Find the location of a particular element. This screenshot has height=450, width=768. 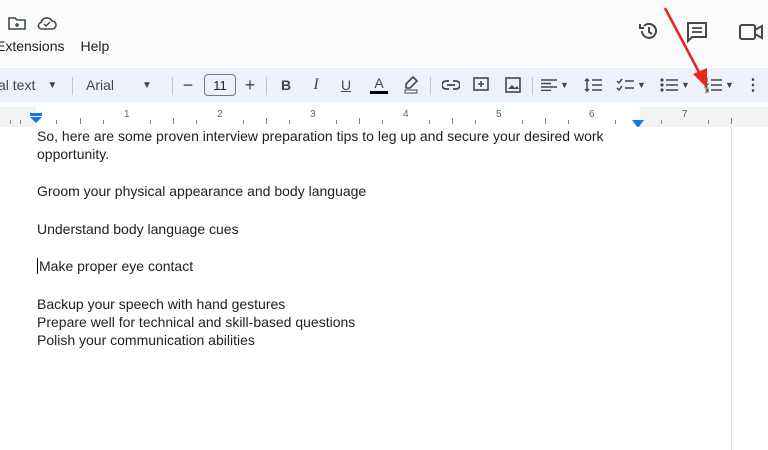

move-to-folder-icon is located at coordinates (17, 23).